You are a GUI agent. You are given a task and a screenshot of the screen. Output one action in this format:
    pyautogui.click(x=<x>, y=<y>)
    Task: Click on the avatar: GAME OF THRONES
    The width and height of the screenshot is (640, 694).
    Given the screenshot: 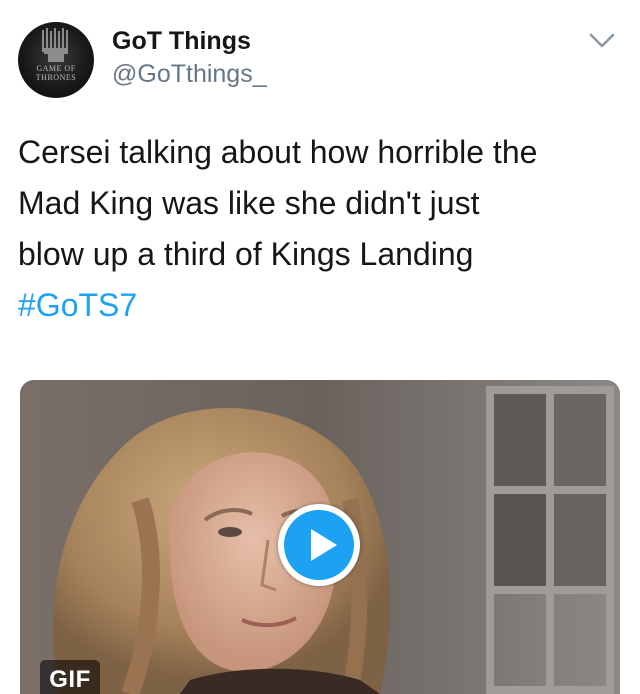 What is the action you would take?
    pyautogui.click(x=56, y=60)
    